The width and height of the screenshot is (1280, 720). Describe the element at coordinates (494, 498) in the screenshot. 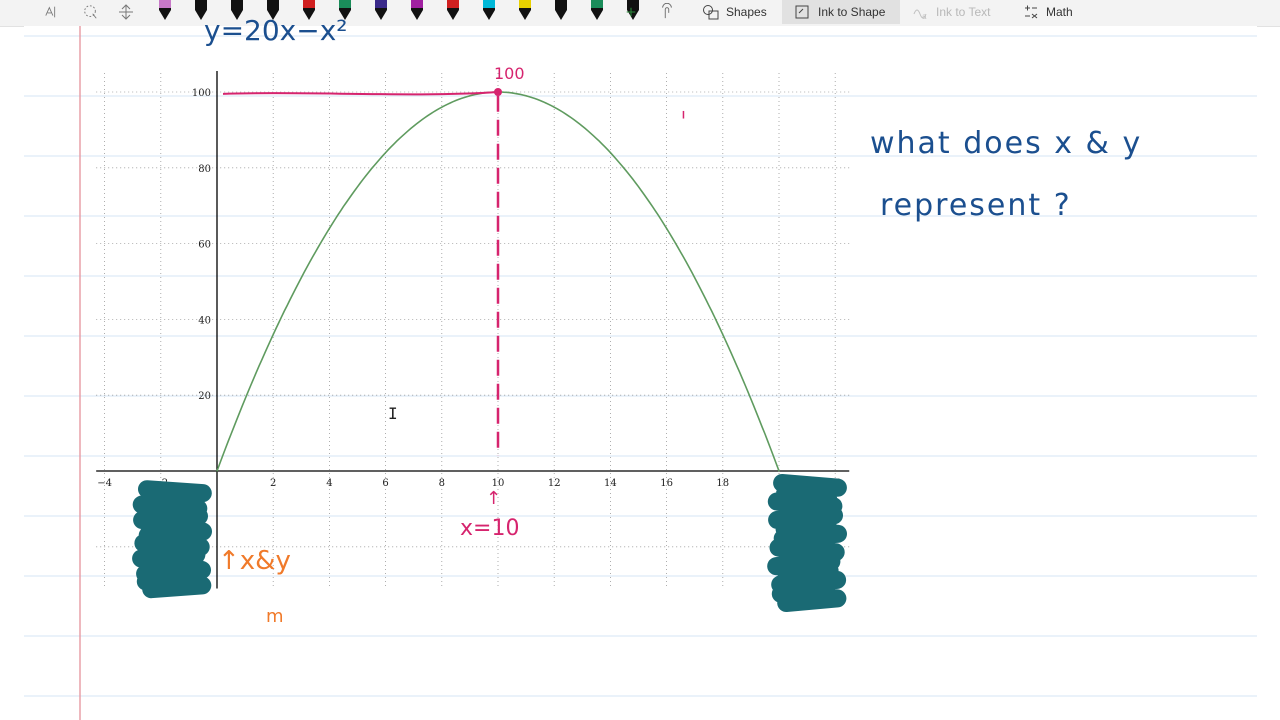

I see `up-arrow-icon: ↑` at that location.